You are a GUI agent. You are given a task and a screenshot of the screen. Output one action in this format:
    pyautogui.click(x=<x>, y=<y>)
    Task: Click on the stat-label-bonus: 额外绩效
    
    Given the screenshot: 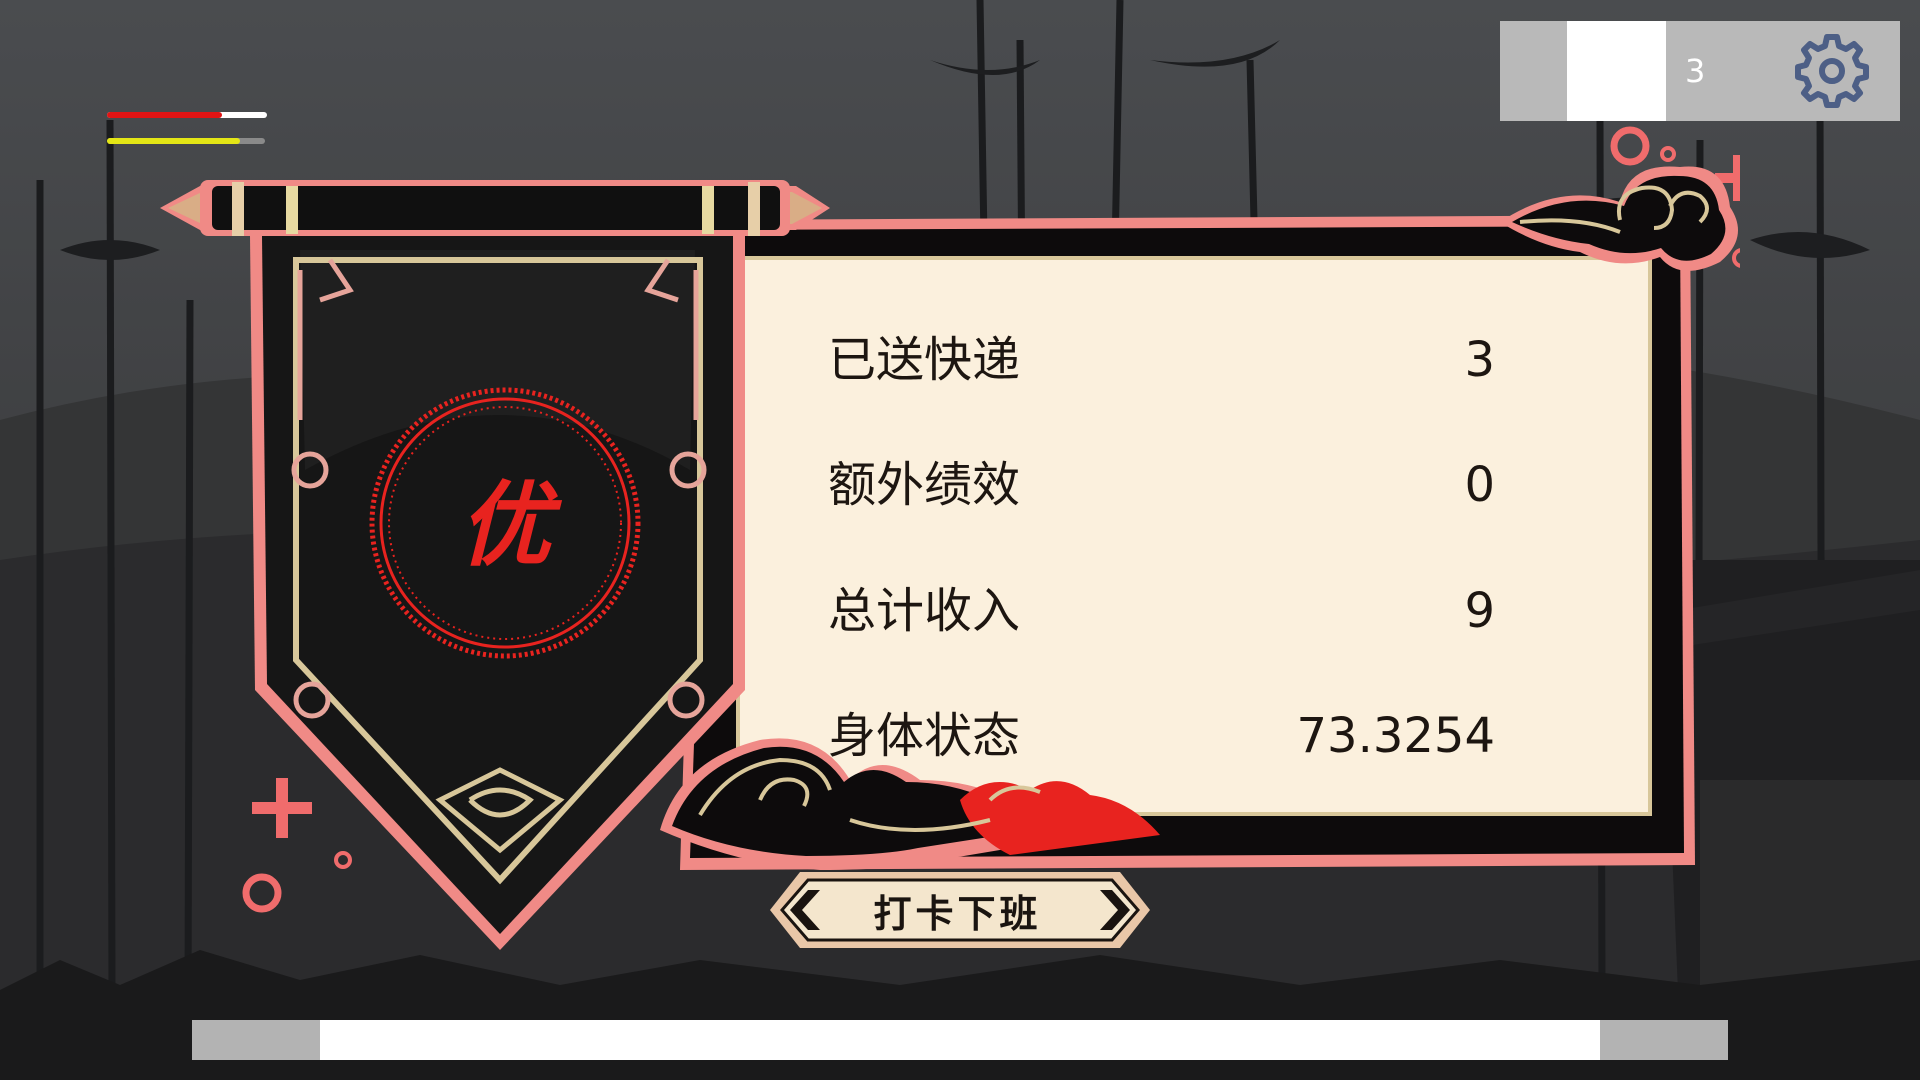 What is the action you would take?
    pyautogui.click(x=924, y=485)
    